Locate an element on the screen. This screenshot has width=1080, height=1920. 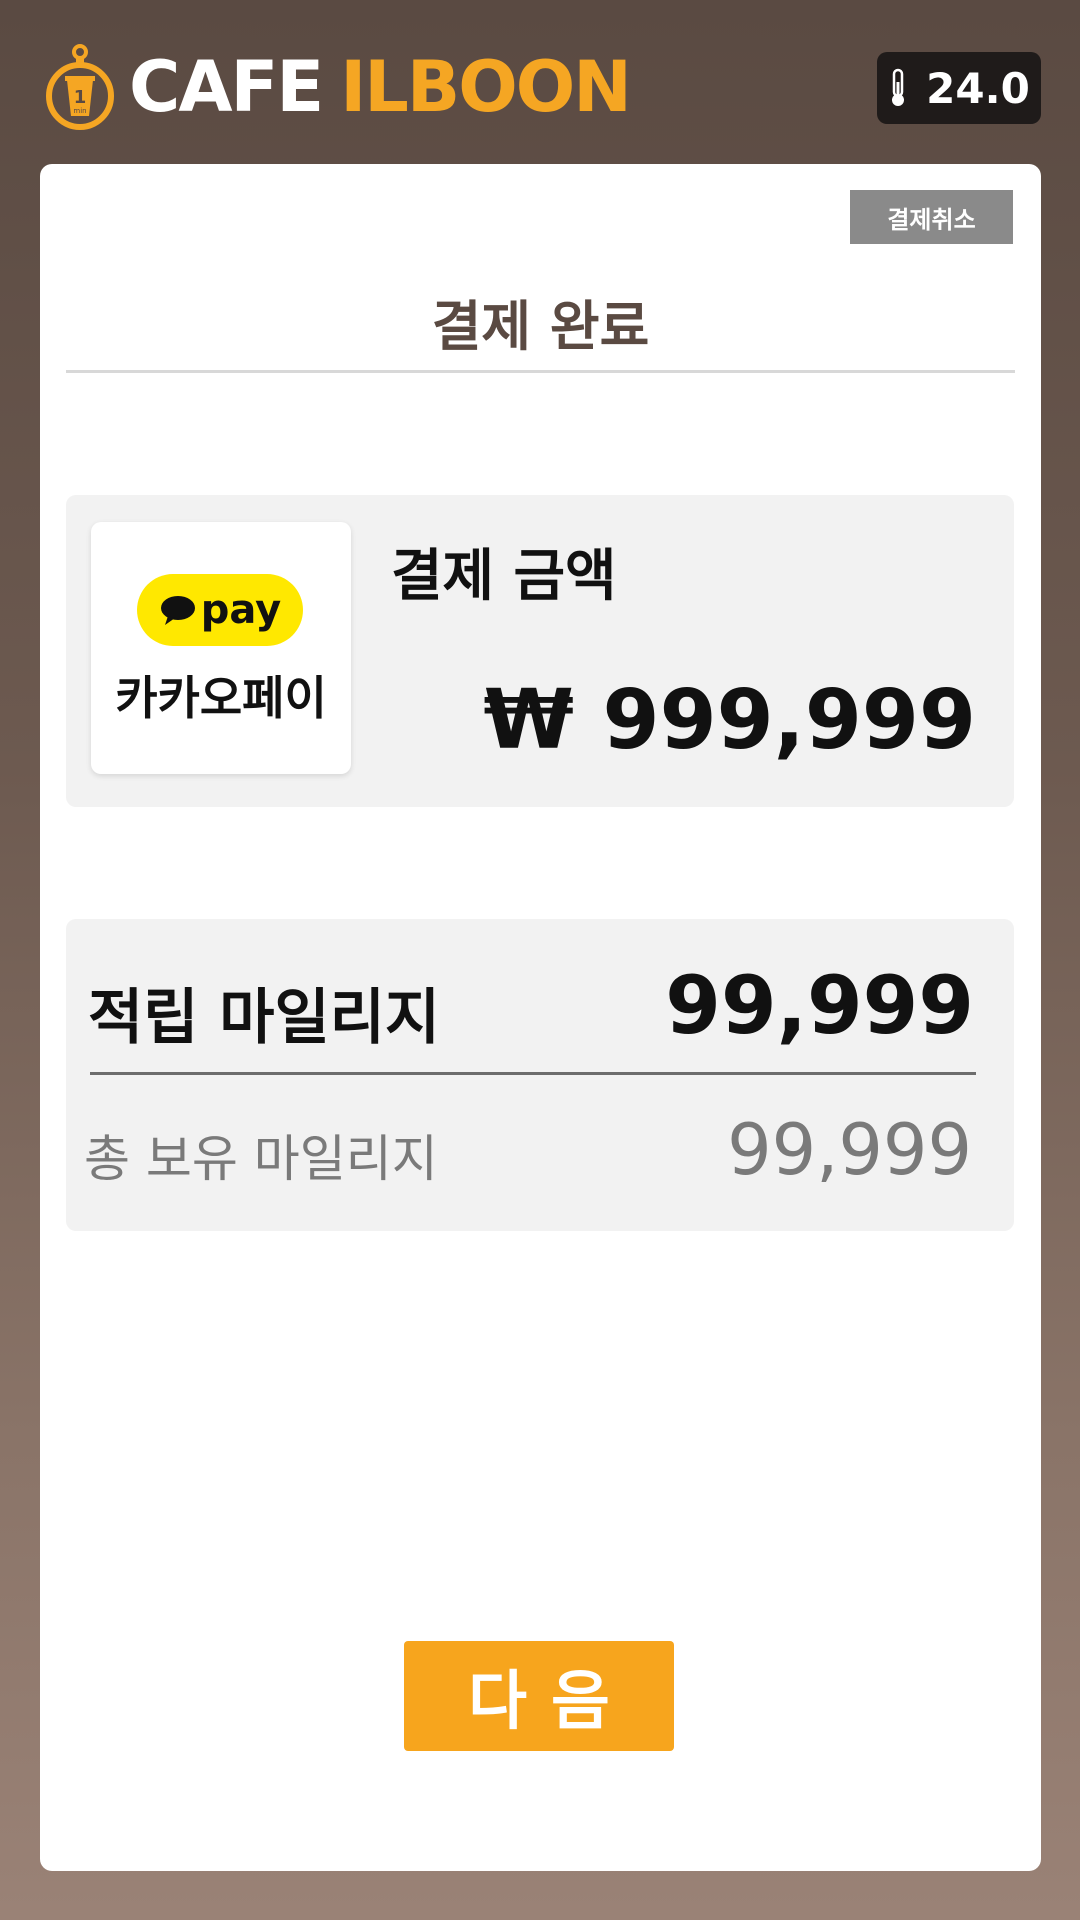
cafe-logo: 1 min CAFE ILBOON is located at coordinates (338, 87).